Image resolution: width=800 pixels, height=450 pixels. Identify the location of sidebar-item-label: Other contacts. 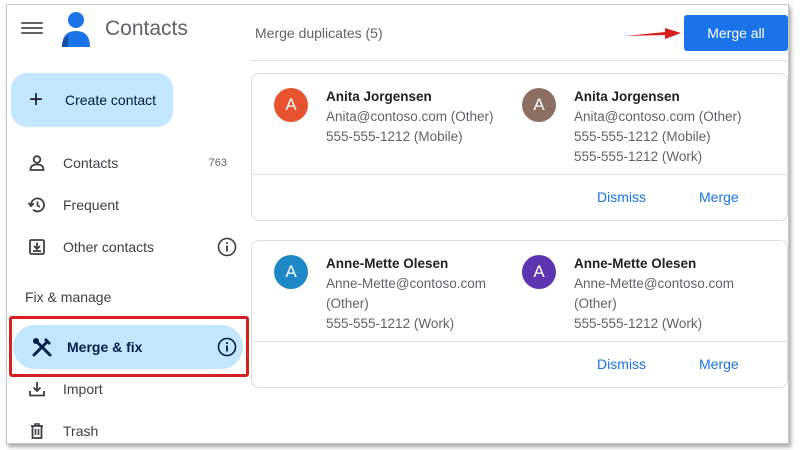
(109, 247).